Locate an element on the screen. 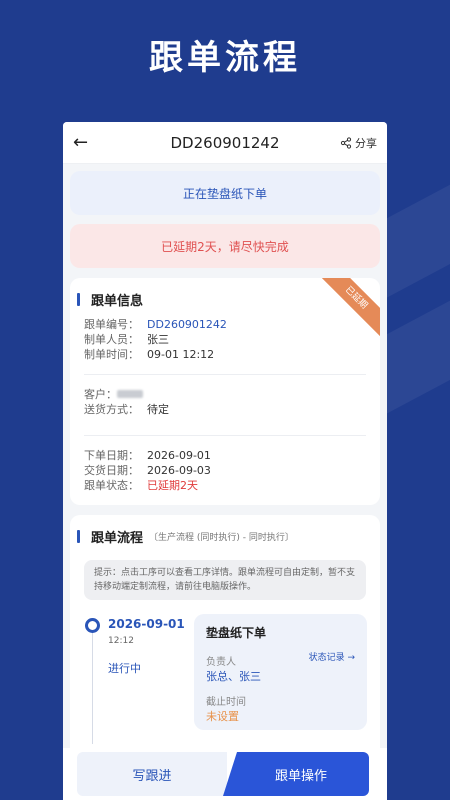 The width and height of the screenshot is (450, 800). step-status: 进行中 is located at coordinates (124, 668).